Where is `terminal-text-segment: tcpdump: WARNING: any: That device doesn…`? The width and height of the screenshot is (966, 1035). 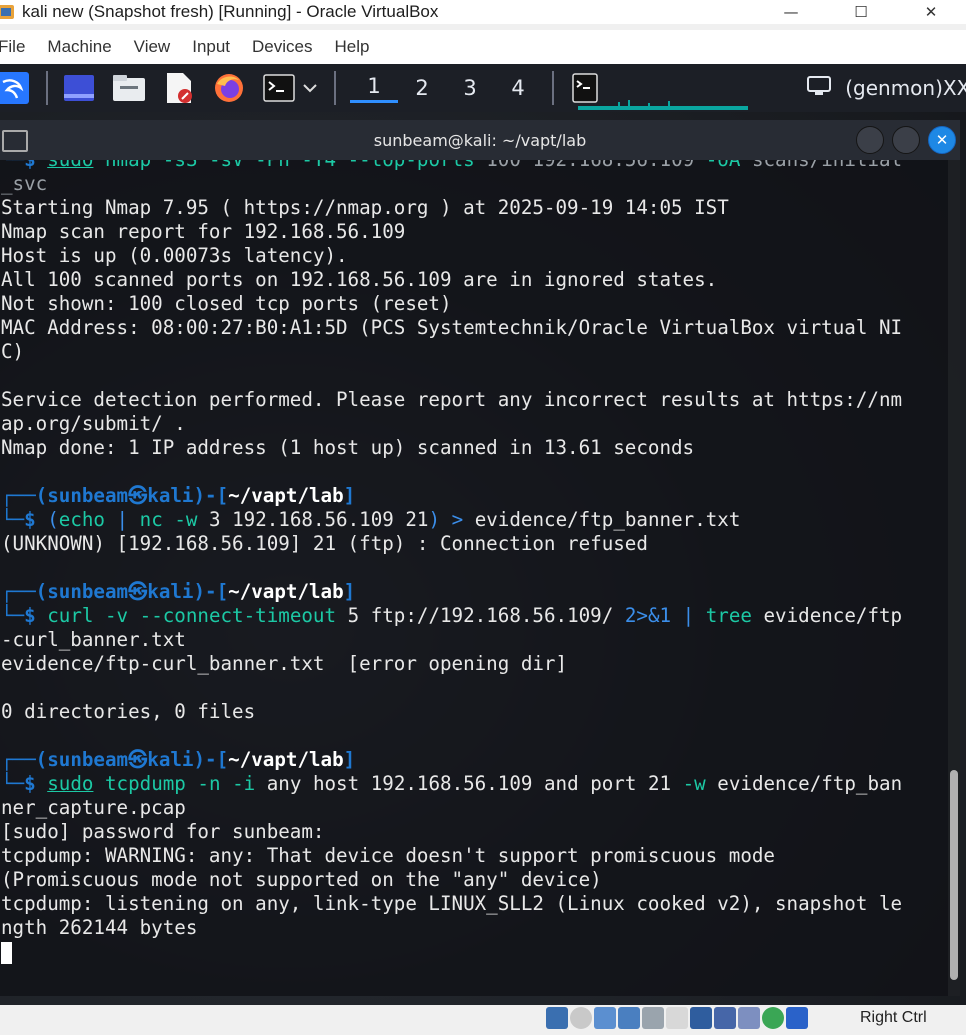 terminal-text-segment: tcpdump: WARNING: any: That device doesn… is located at coordinates (388, 855).